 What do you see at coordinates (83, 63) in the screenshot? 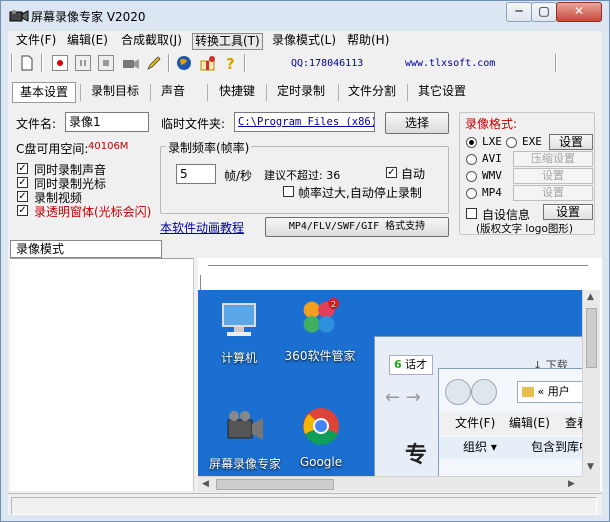
I see `pause-icon` at bounding box center [83, 63].